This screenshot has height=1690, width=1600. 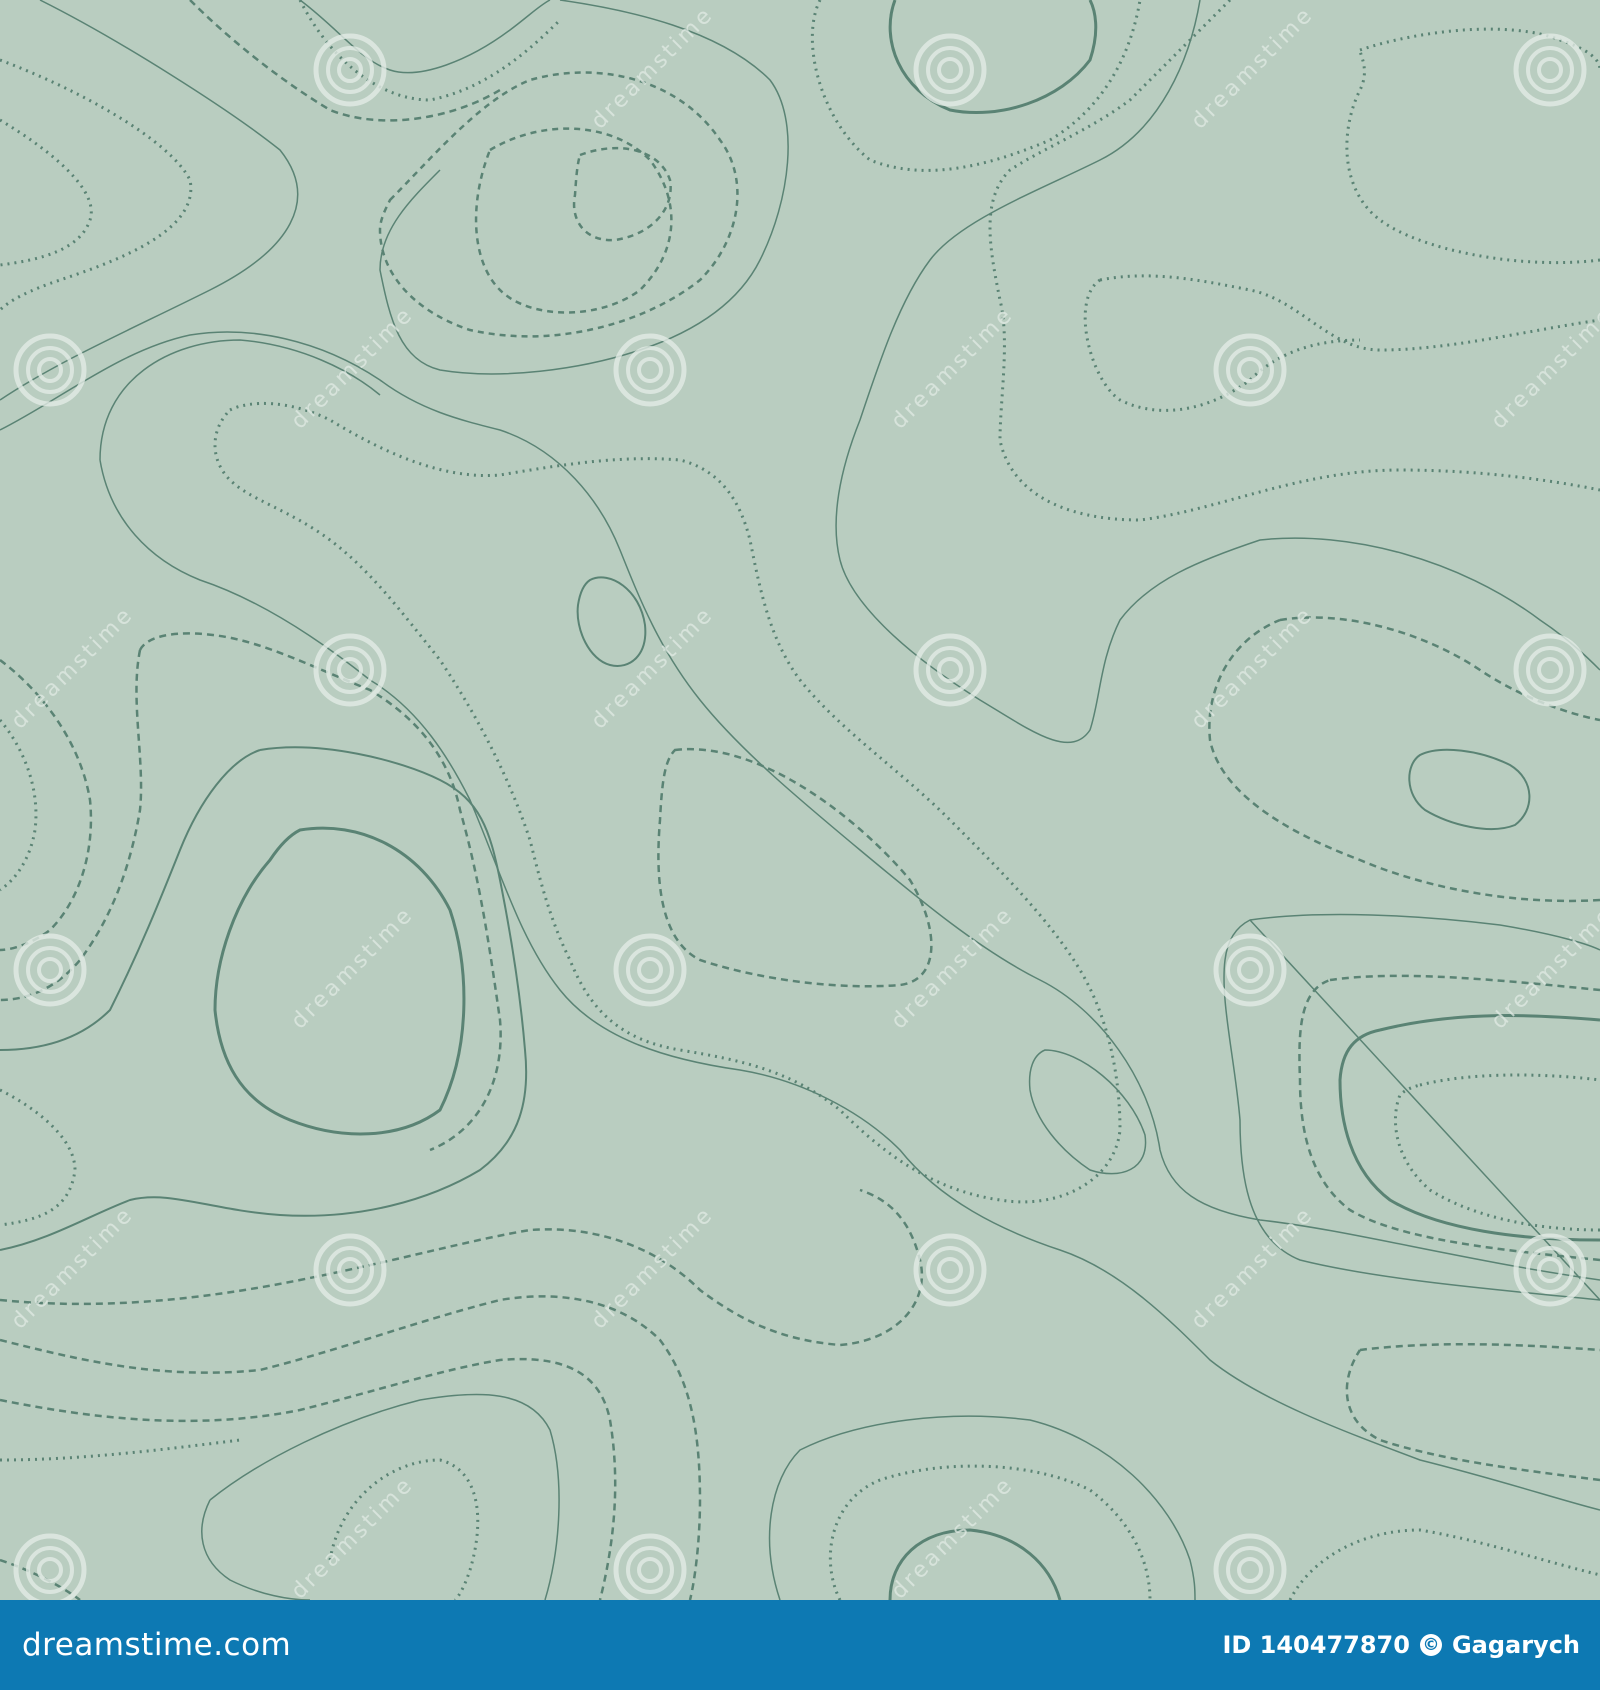 What do you see at coordinates (1316, 1645) in the screenshot?
I see `image-id: ID 140477870` at bounding box center [1316, 1645].